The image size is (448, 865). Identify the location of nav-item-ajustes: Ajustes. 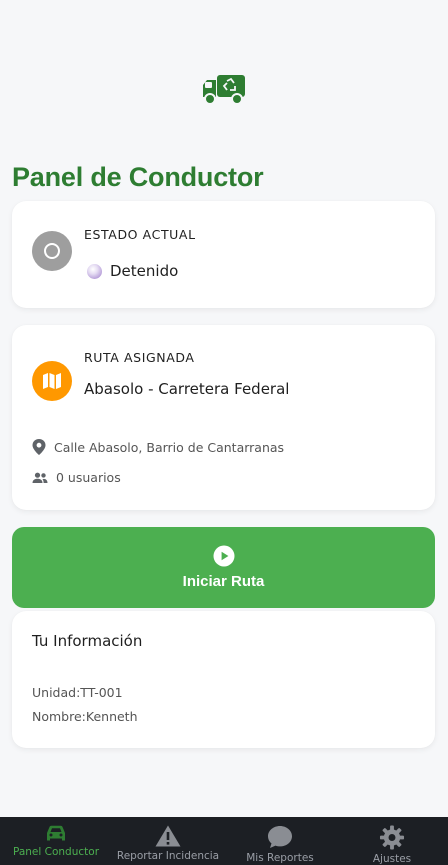
(392, 841).